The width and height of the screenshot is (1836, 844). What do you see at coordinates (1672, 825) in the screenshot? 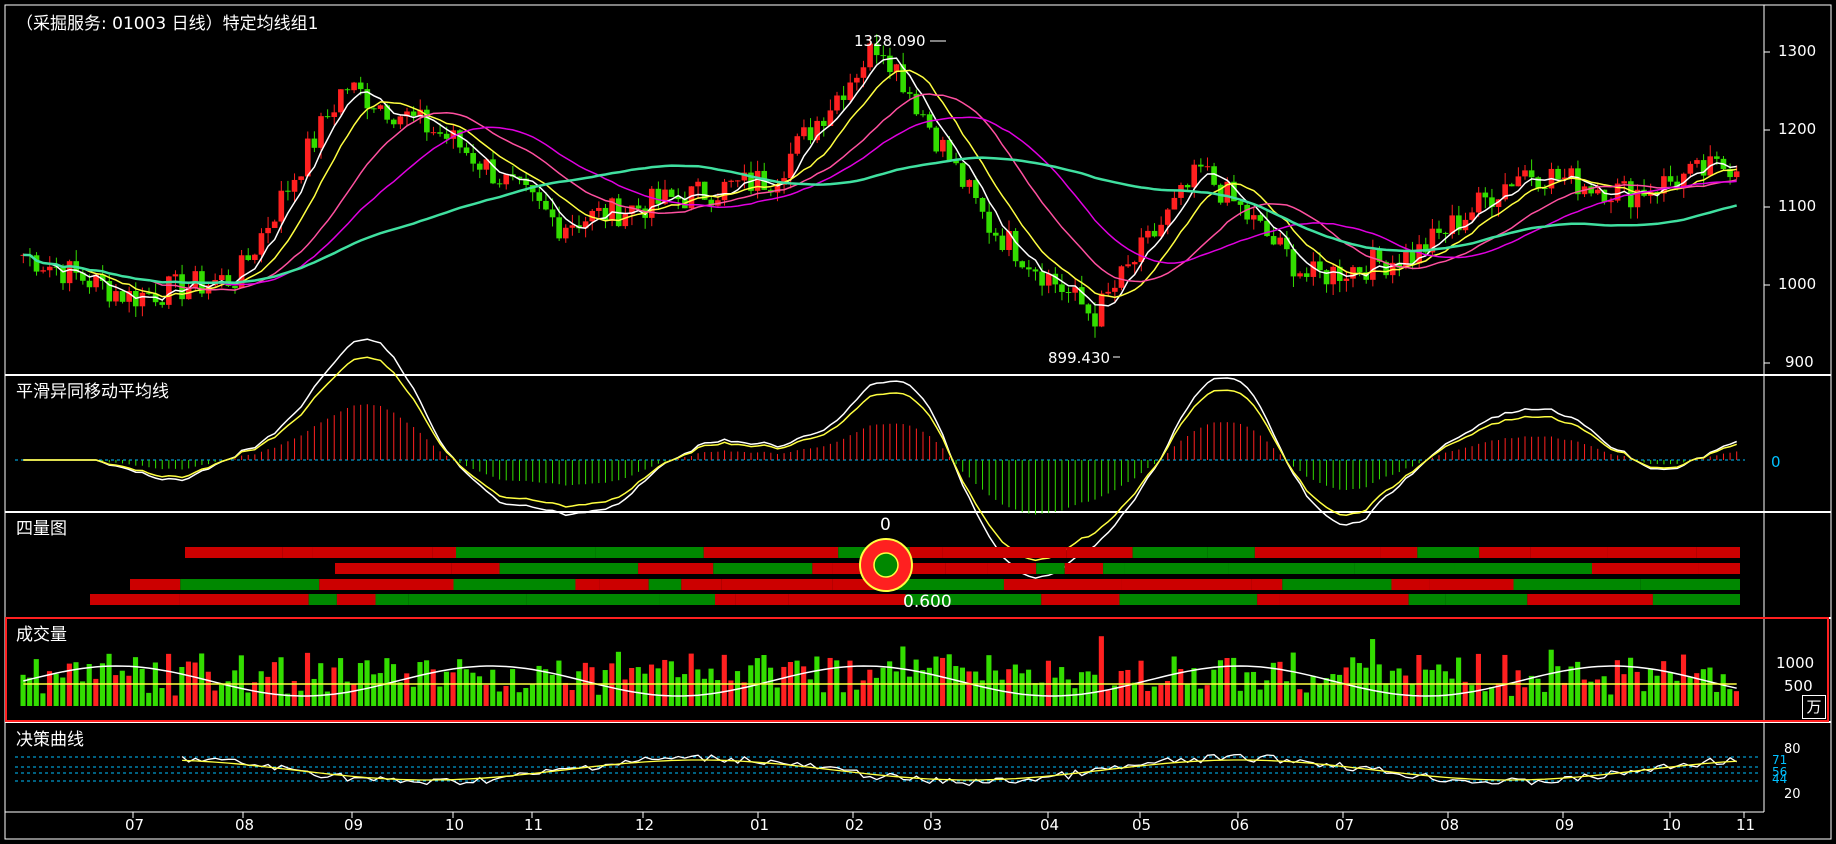
I see `x-tick-month: 10` at bounding box center [1672, 825].